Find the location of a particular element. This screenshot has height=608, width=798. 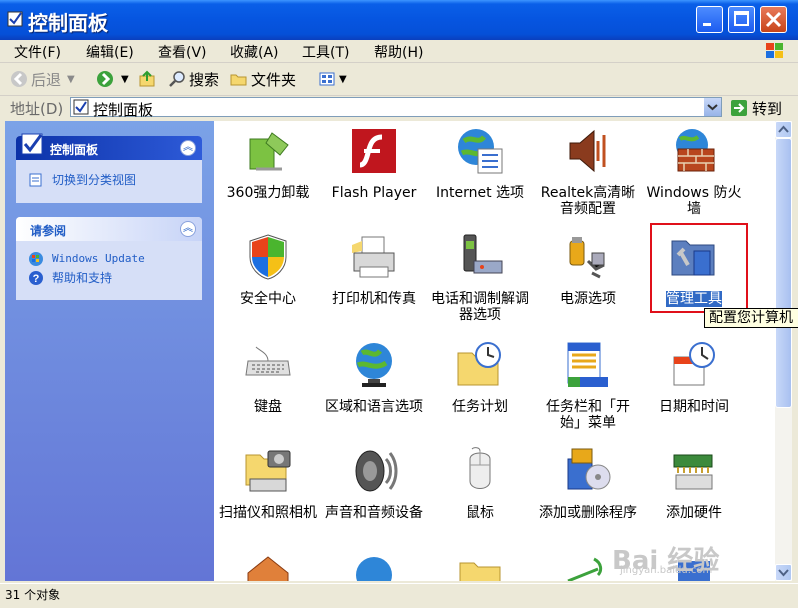

status-bar: 31 个对象 is located at coordinates (399, 594).